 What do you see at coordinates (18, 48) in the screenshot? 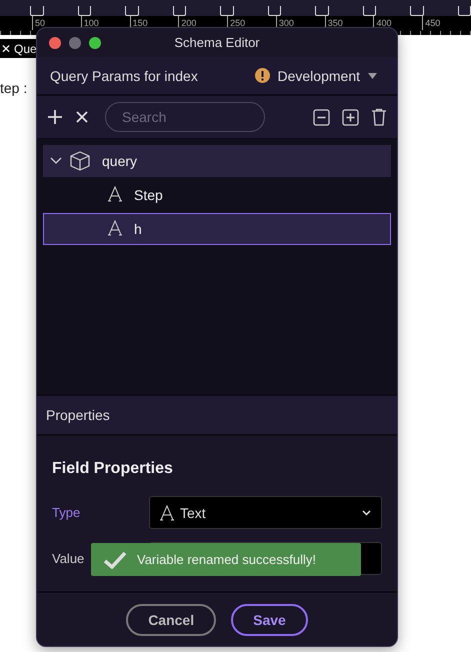
I see `page-tab: ✕ Que` at bounding box center [18, 48].